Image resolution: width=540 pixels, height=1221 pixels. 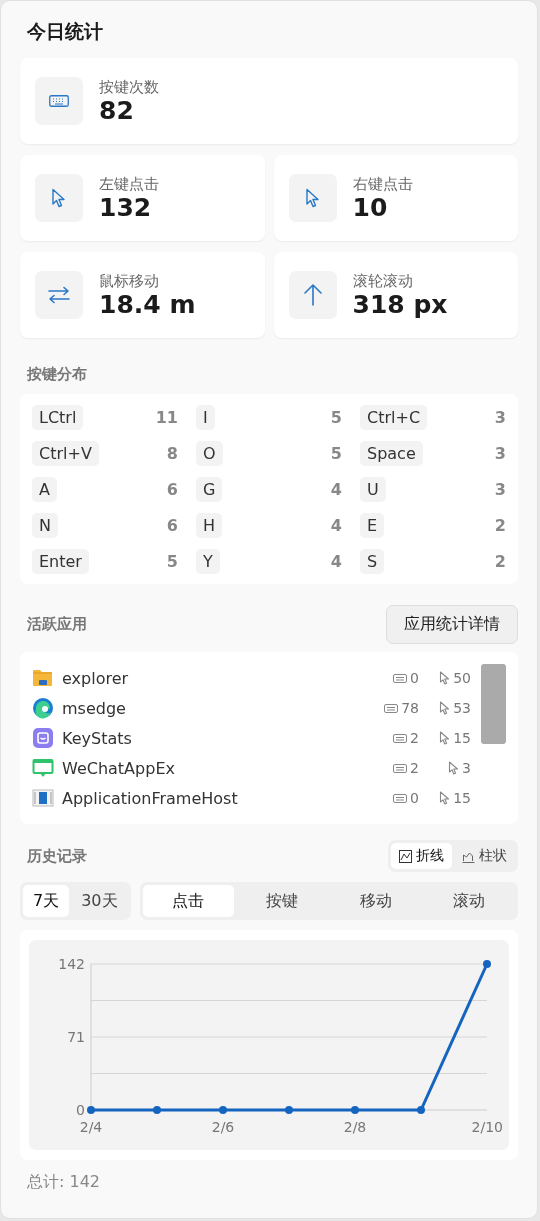 I want to click on stat-label: 右键点击, so click(x=382, y=184).